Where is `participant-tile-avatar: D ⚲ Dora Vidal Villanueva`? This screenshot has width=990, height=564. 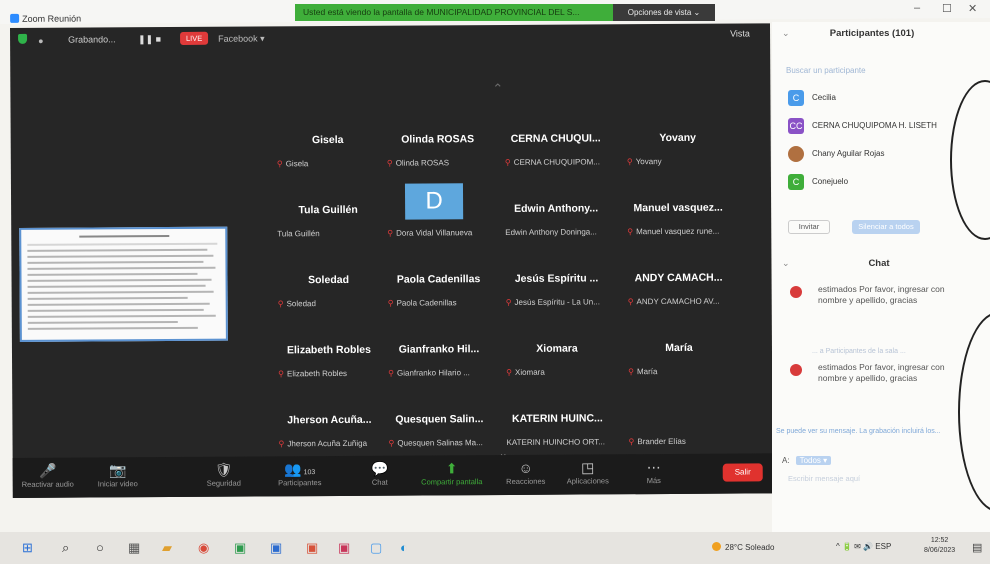
participant-tile-avatar: D ⚲ Dora Vidal Villanueva is located at coordinates (438, 209).